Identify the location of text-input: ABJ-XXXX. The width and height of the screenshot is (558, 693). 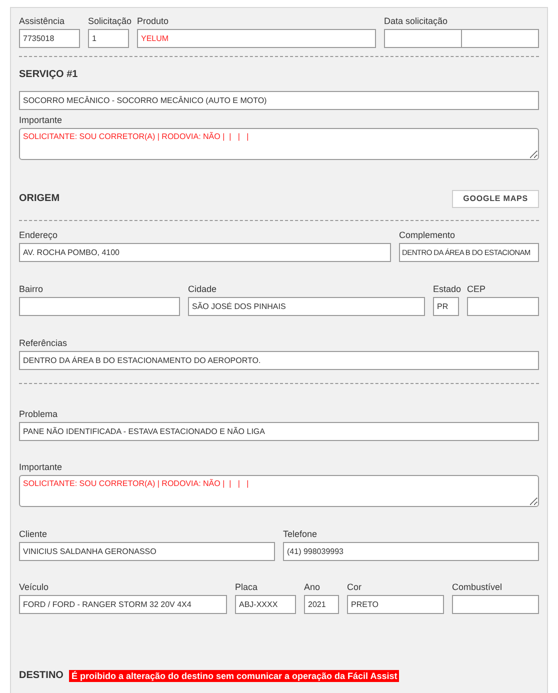
(265, 604).